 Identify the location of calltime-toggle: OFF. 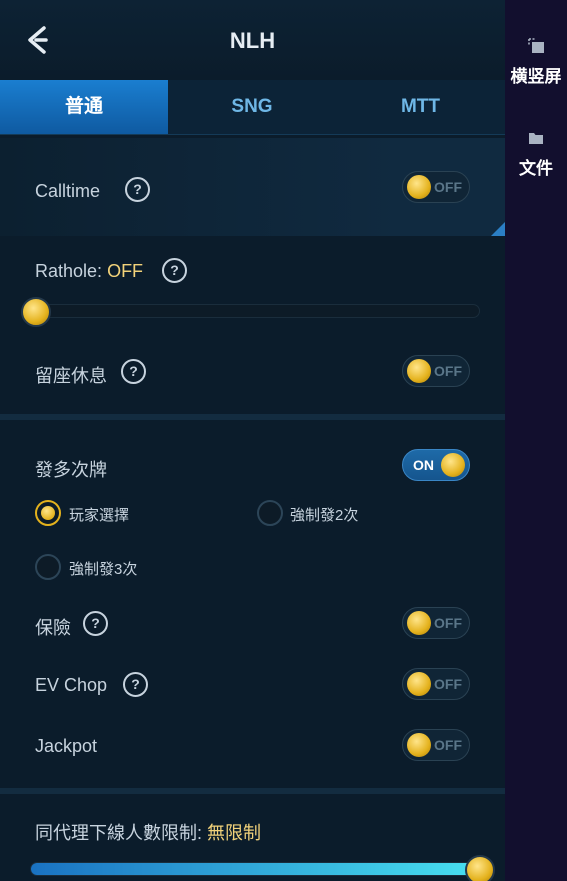
(436, 187).